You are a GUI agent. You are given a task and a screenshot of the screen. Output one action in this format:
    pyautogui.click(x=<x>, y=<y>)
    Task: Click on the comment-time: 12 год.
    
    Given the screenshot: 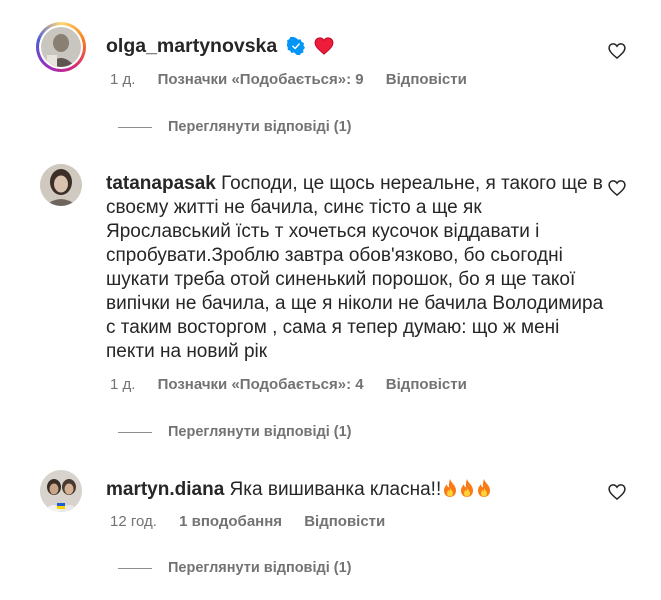 What is the action you would take?
    pyautogui.click(x=133, y=521)
    